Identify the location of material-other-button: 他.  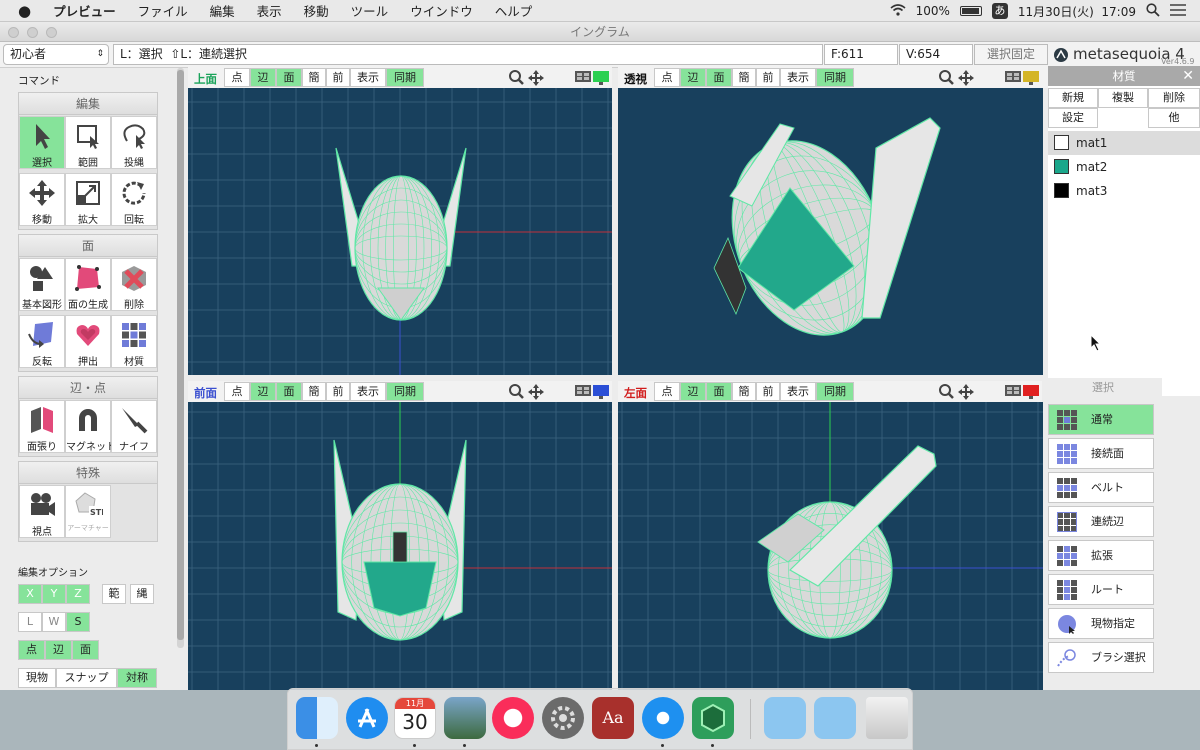
(1174, 118).